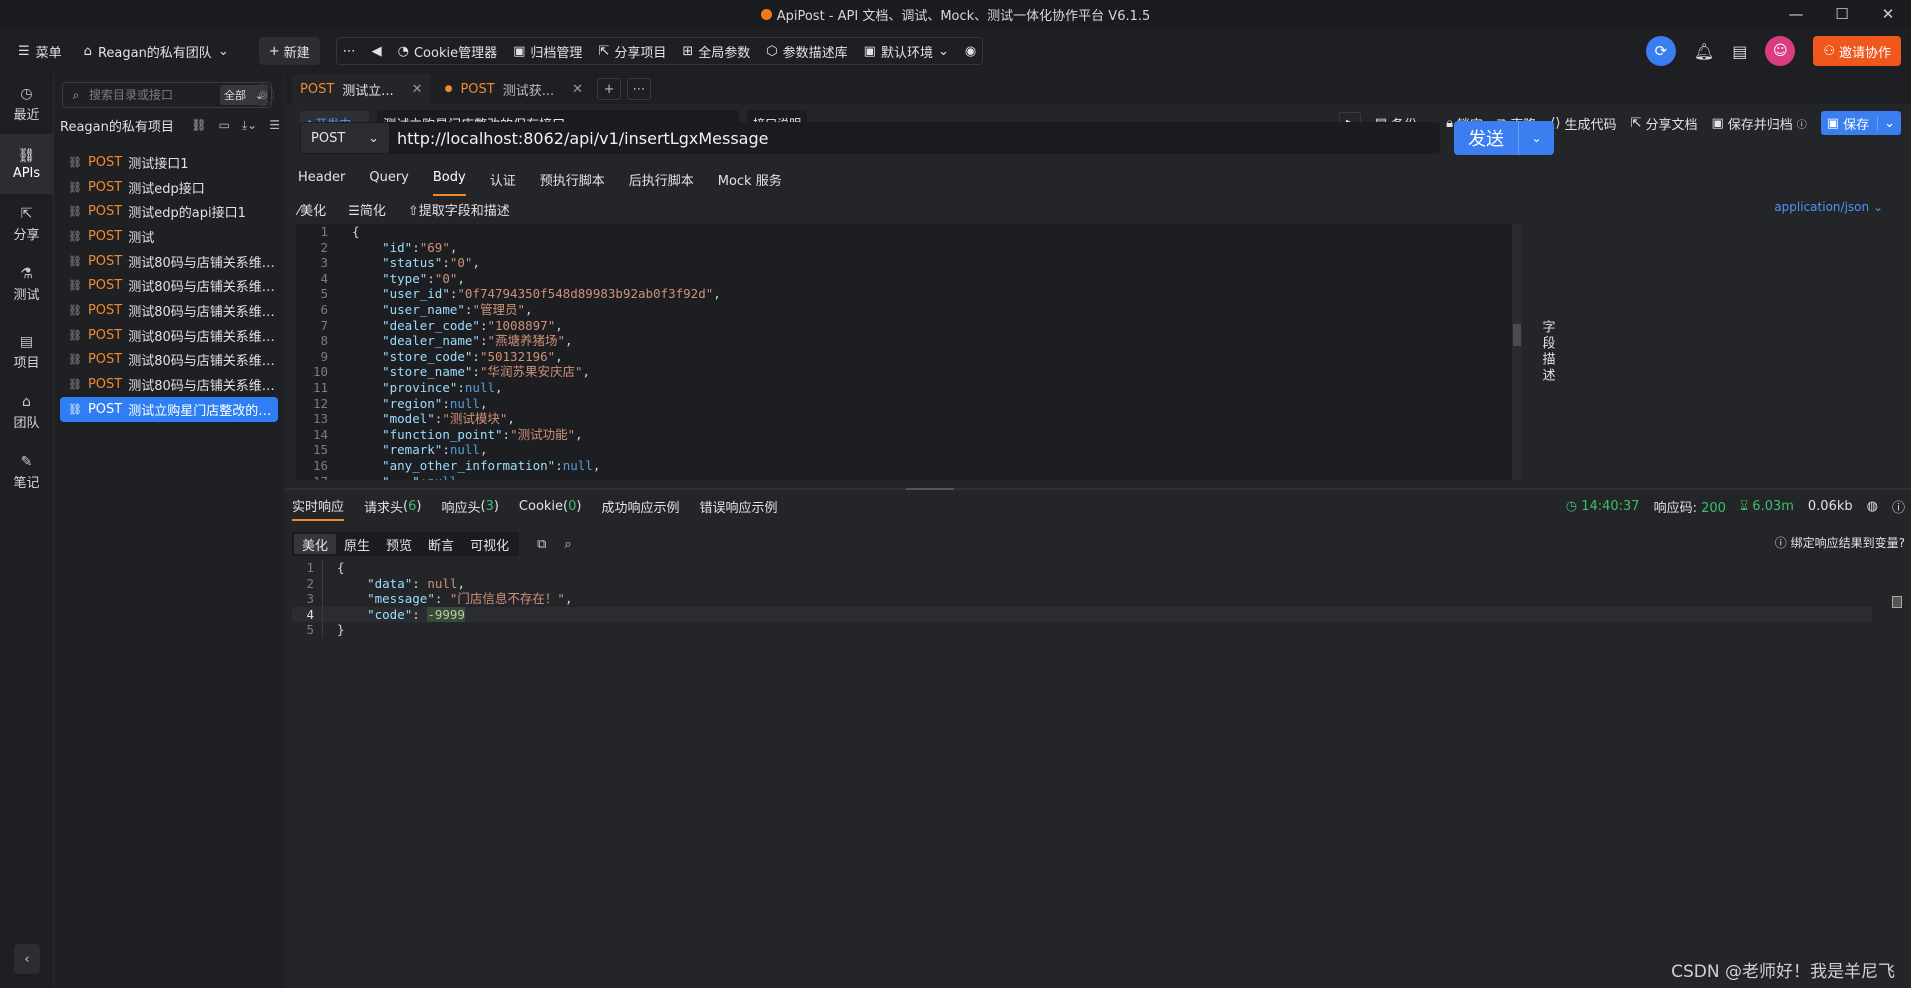 Image resolution: width=1911 pixels, height=988 pixels. What do you see at coordinates (1840, 542) in the screenshot?
I see `bind-response-link: ⓘ 绑定响应结果到变量?` at bounding box center [1840, 542].